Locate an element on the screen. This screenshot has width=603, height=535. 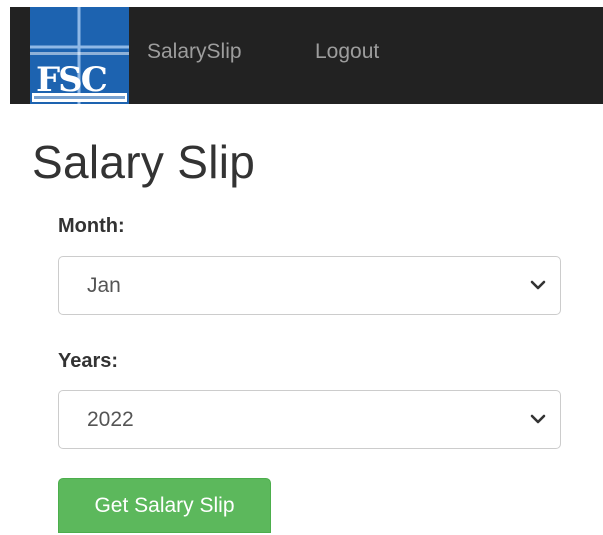
month-select: Jan is located at coordinates (309, 285).